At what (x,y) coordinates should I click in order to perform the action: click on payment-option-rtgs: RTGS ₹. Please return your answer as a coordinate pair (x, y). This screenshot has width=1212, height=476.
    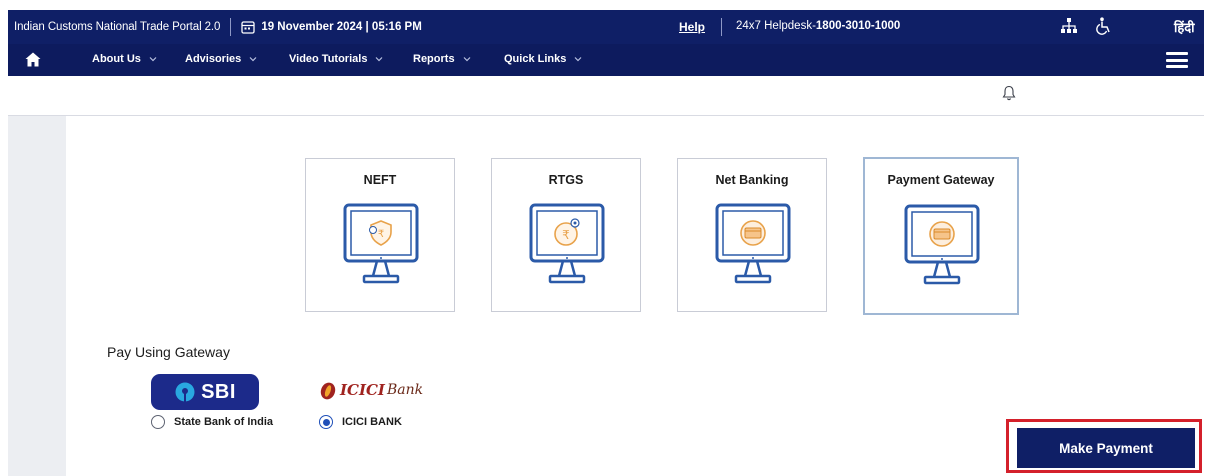
    Looking at the image, I should click on (566, 235).